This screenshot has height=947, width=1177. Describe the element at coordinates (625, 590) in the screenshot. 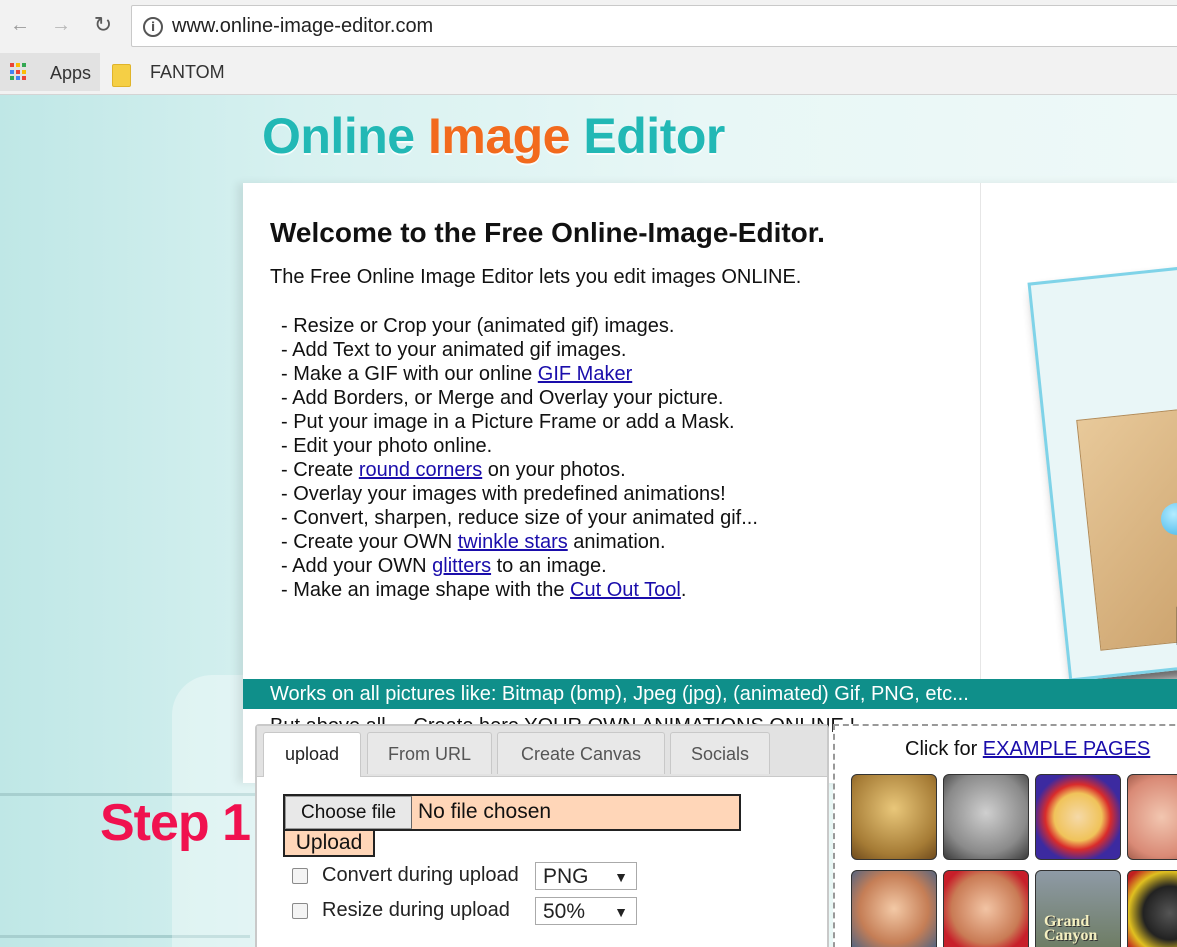

I see `feature-link: Cut Out Tool` at that location.